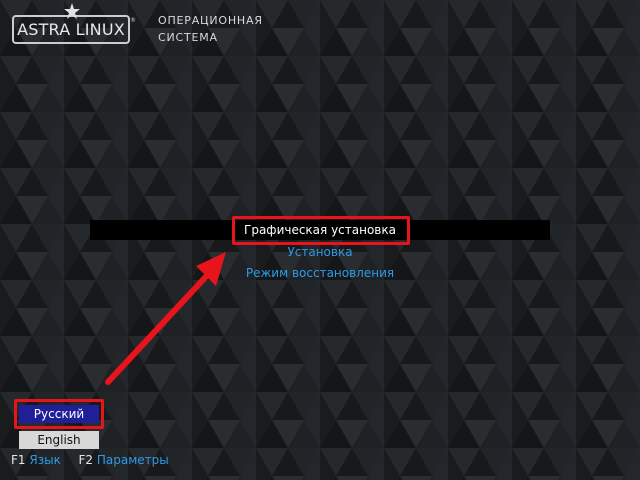 This screenshot has height=480, width=640. I want to click on logo-text: ASTRA LINUX, so click(71, 29).